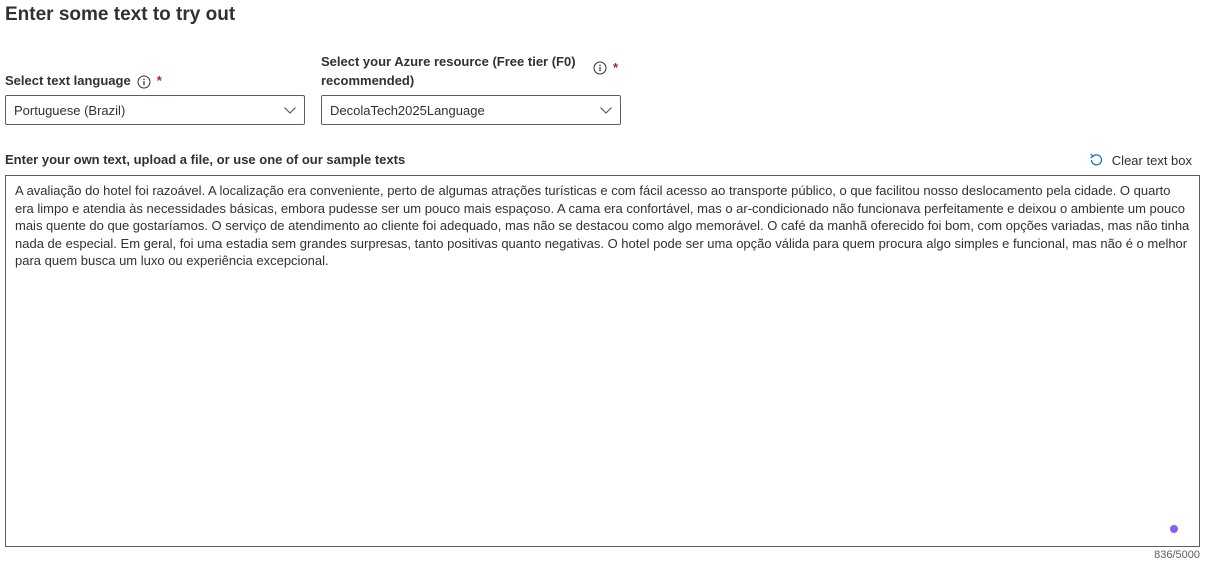 This screenshot has height=561, width=1206. Describe the element at coordinates (155, 110) in the screenshot. I see `language-dropdown: Portuguese (Brazil)` at that location.